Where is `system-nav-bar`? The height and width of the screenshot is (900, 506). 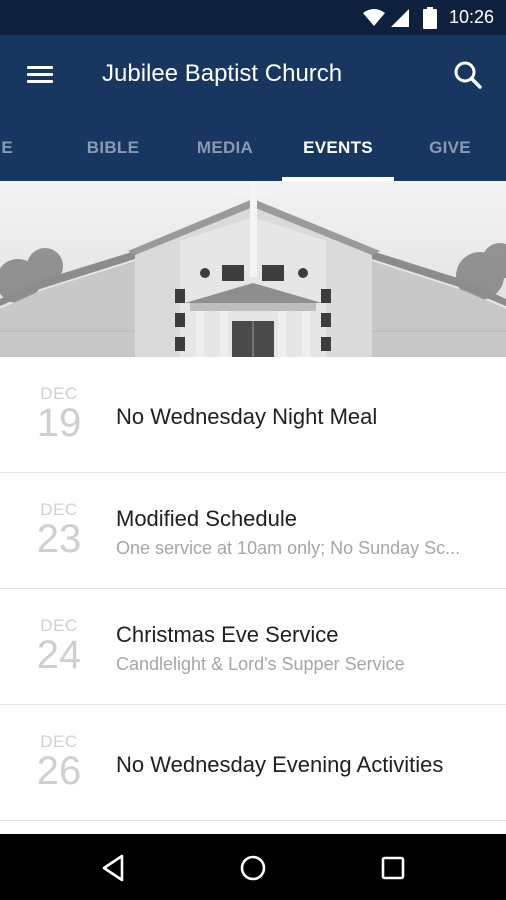 system-nav-bar is located at coordinates (253, 867).